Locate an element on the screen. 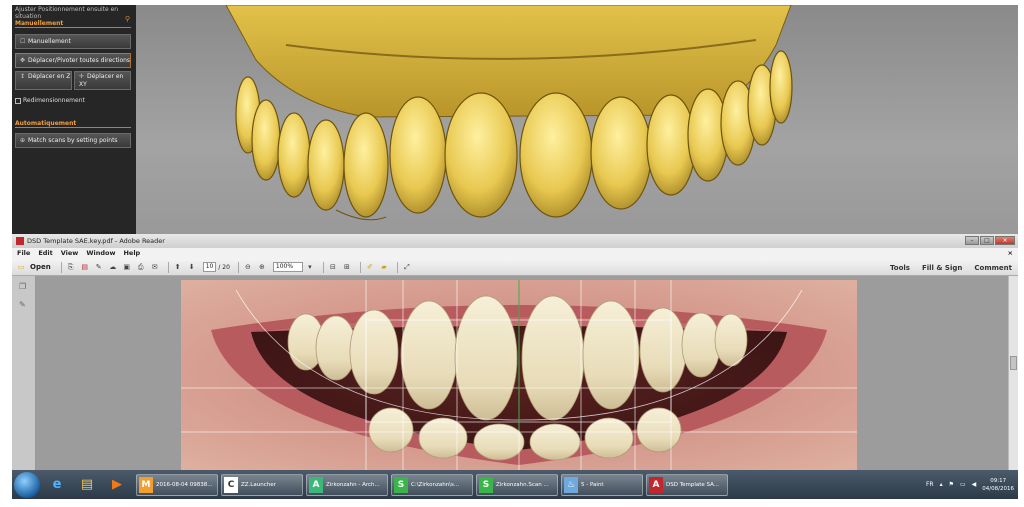 The image size is (1024, 507). previous-page-icon: ⬆ is located at coordinates (178, 267).